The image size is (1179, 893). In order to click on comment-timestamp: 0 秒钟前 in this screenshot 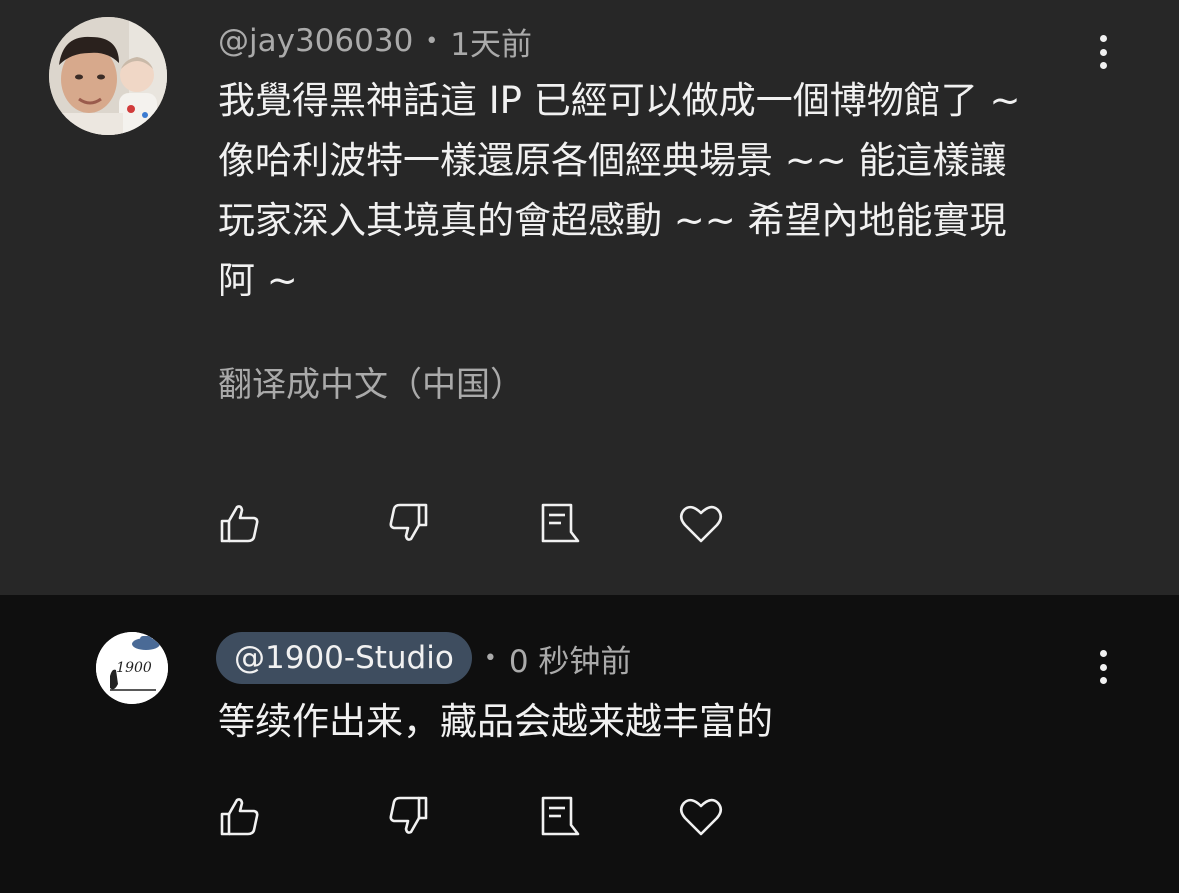, I will do `click(570, 661)`.